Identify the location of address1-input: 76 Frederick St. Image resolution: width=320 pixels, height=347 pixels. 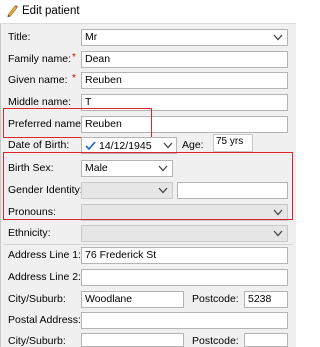
(184, 255).